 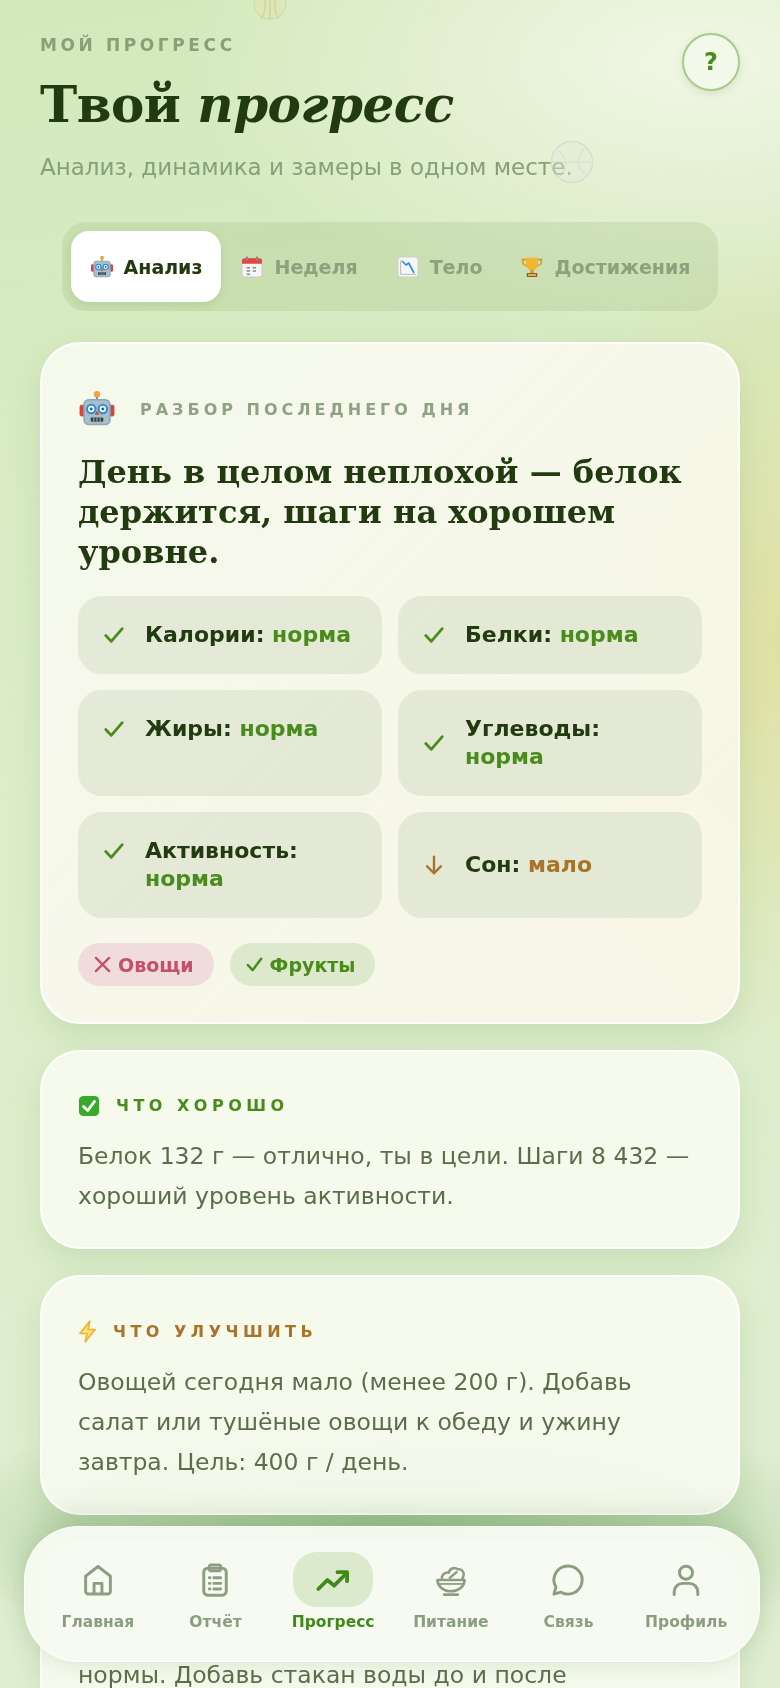 I want to click on nav-item: Профиль, so click(x=686, y=1594).